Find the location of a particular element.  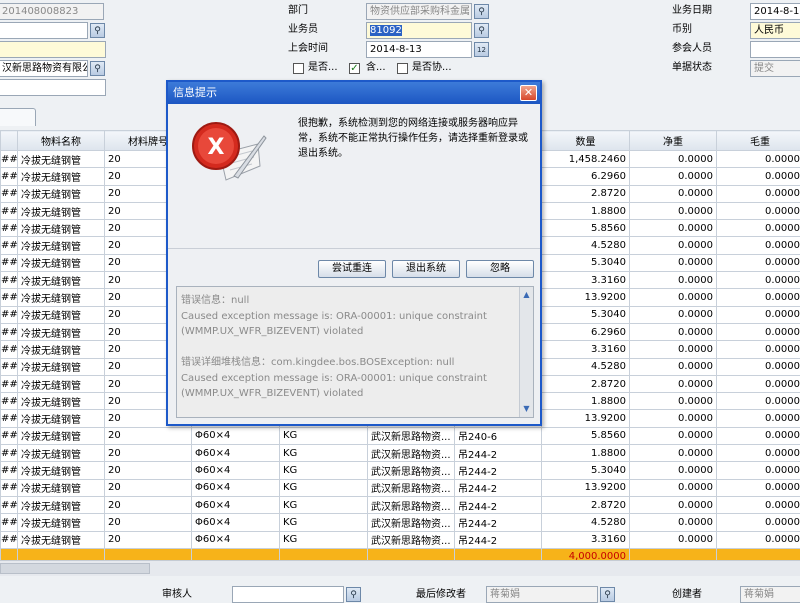

calendar-button: 12 is located at coordinates (481, 49).